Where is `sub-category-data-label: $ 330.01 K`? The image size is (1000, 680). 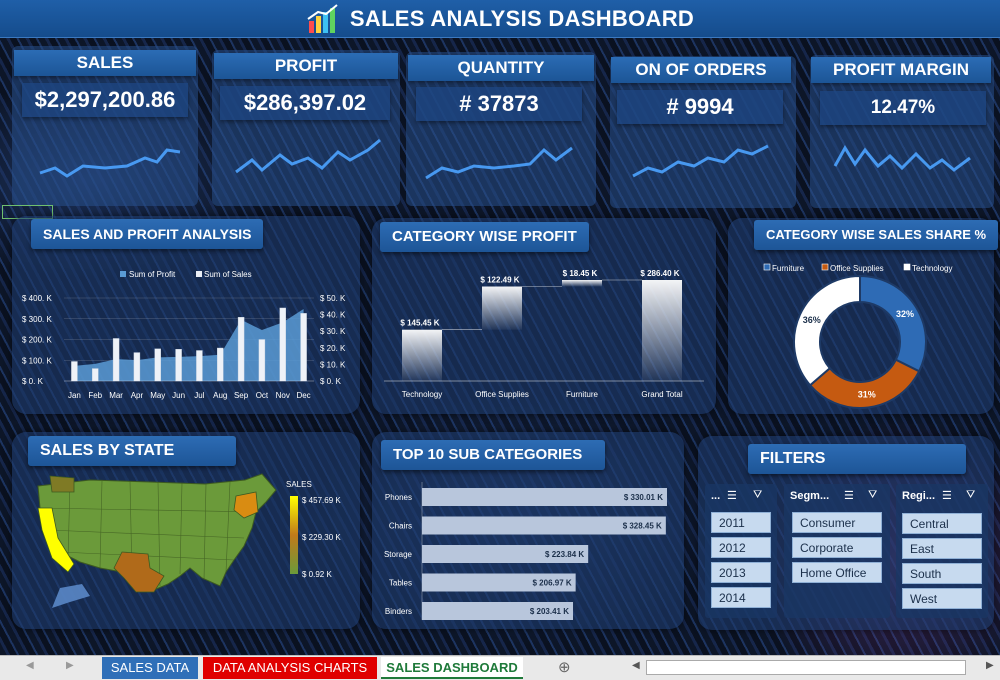
sub-category-data-label: $ 330.01 K is located at coordinates (643, 497).